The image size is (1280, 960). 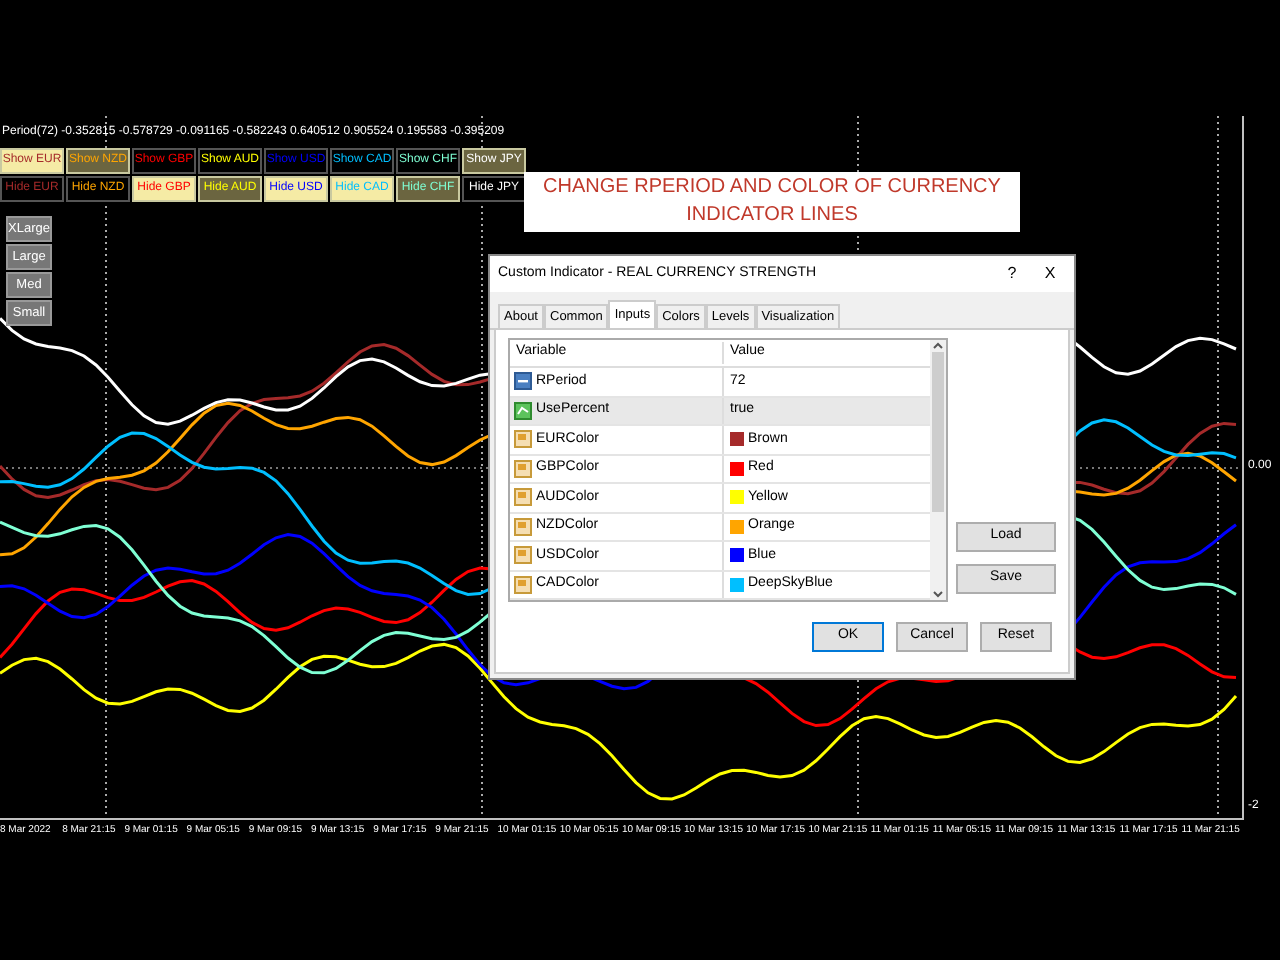 I want to click on toggle-icon, so click(x=523, y=410).